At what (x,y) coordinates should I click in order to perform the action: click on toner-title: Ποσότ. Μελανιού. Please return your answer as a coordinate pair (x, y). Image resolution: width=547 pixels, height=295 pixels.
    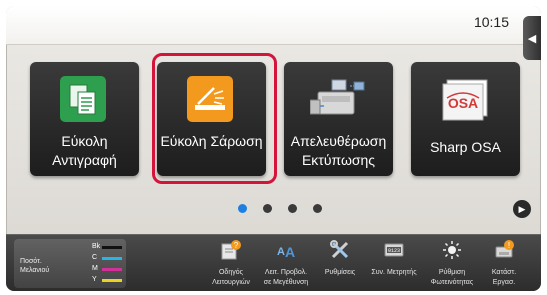
    Looking at the image, I should click on (35, 266).